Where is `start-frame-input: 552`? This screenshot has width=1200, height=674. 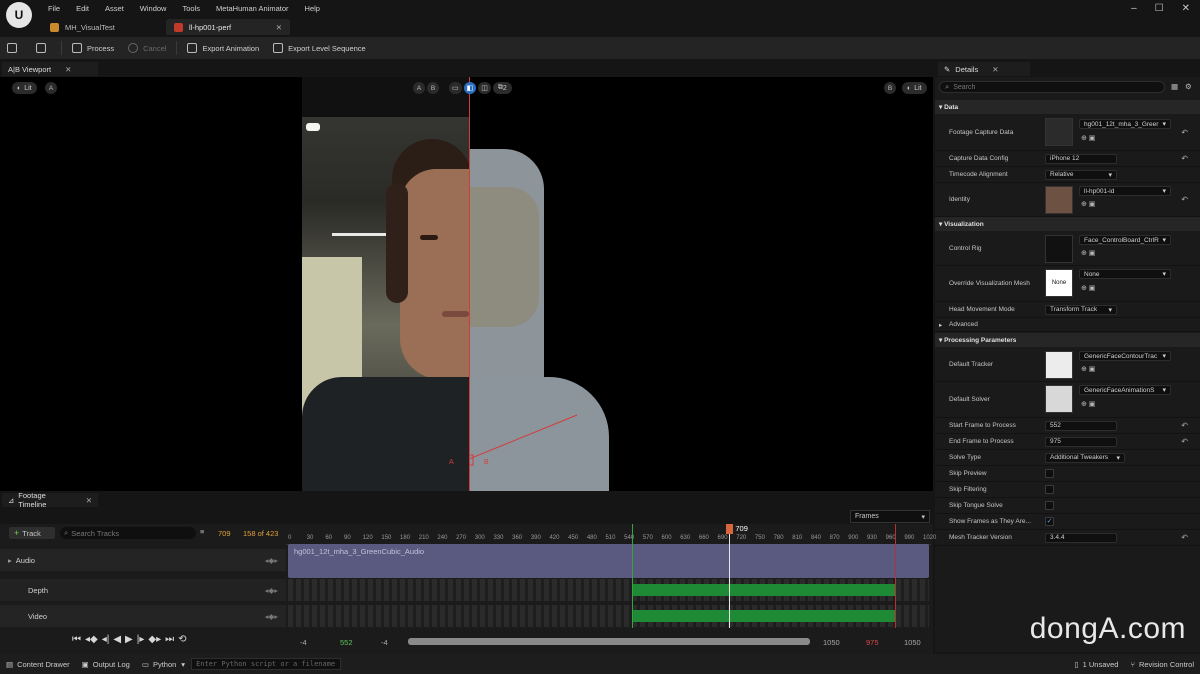 start-frame-input: 552 is located at coordinates (1081, 425).